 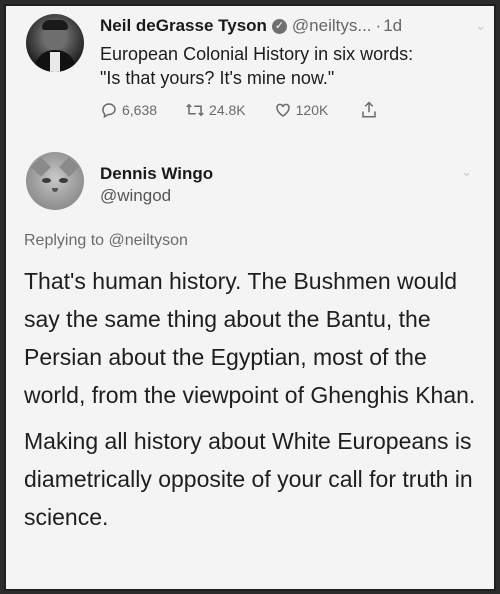 What do you see at coordinates (195, 110) in the screenshot?
I see `retweet-icon` at bounding box center [195, 110].